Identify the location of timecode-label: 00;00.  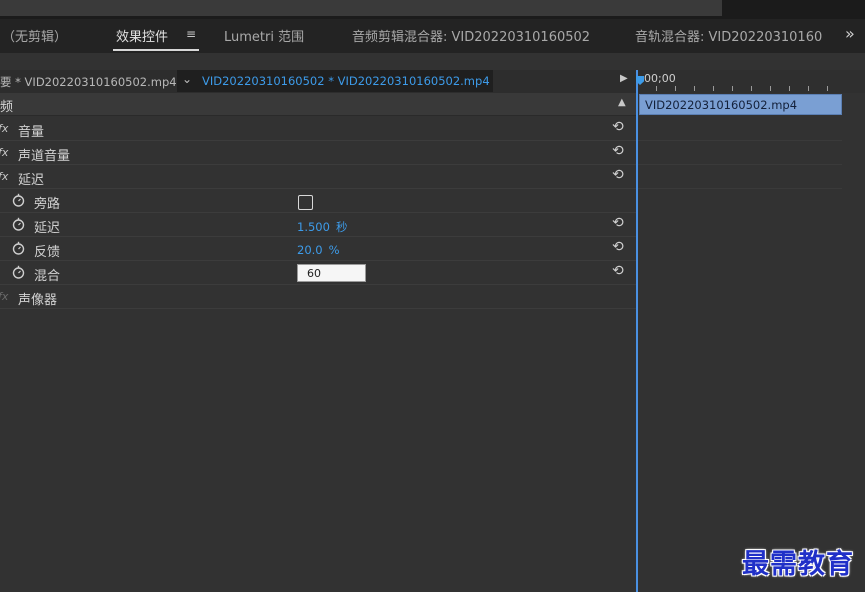
(660, 78).